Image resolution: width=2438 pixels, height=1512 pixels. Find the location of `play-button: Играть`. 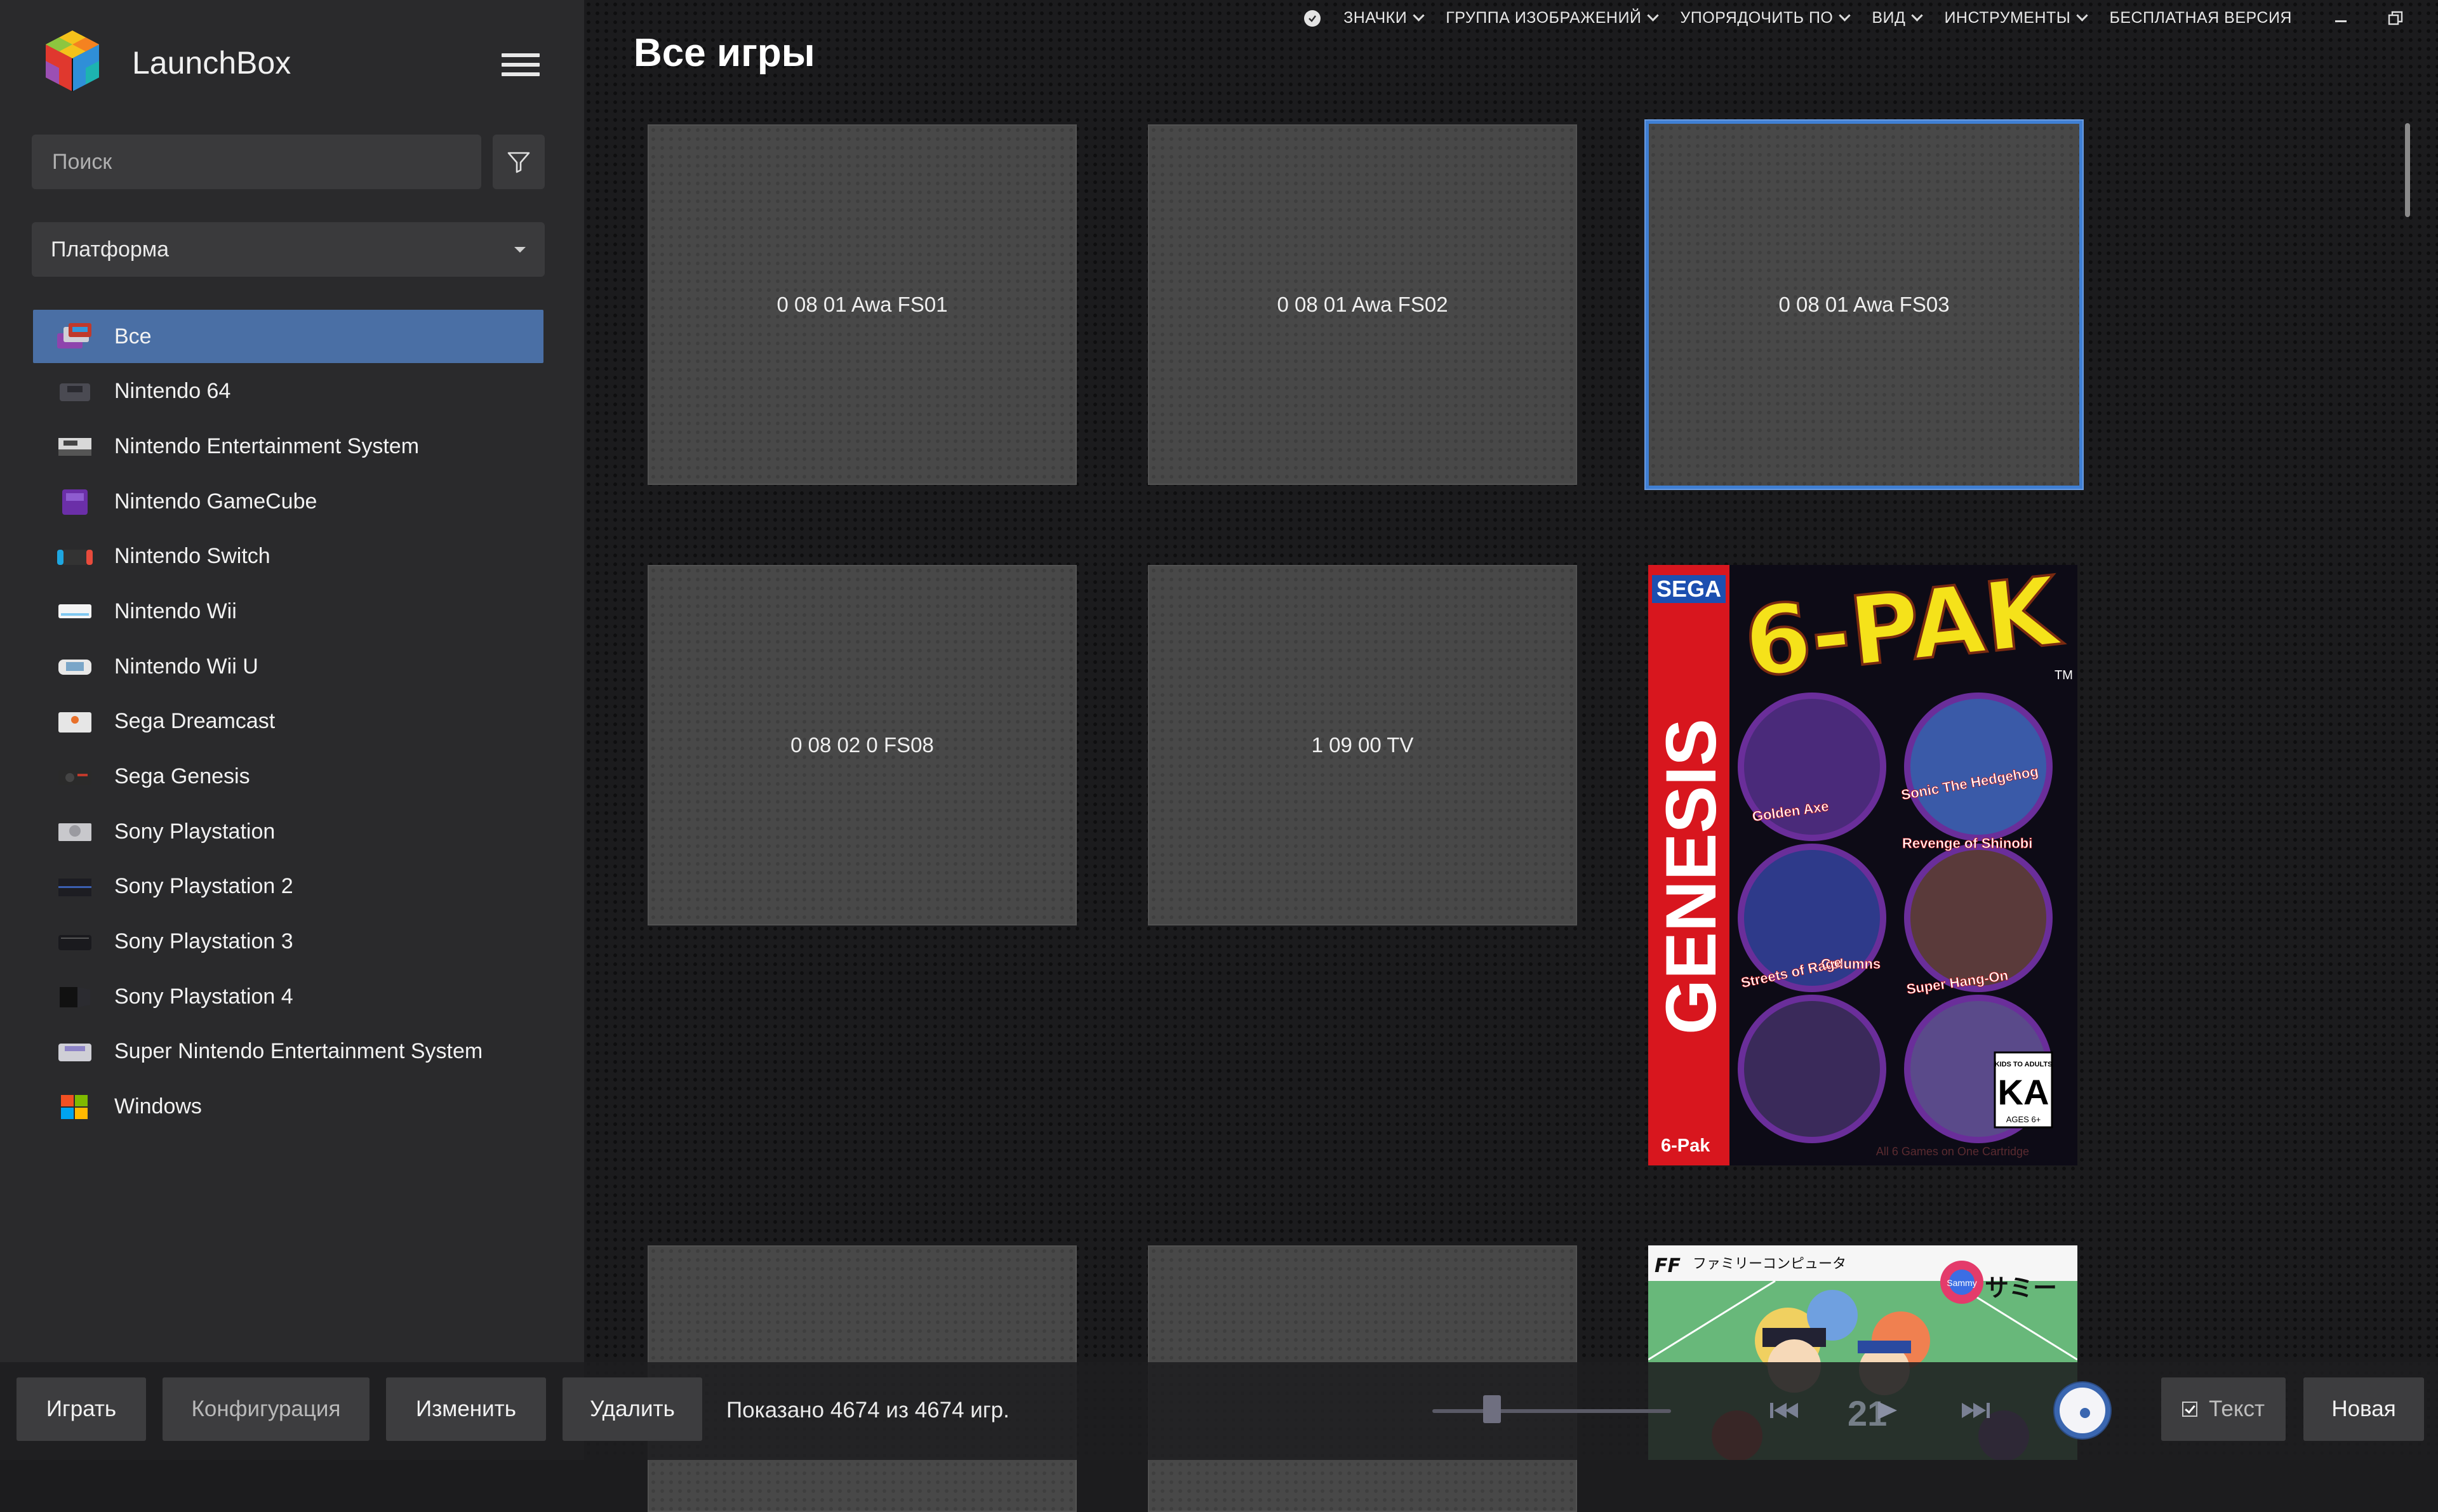

play-button: Играть is located at coordinates (81, 1409).